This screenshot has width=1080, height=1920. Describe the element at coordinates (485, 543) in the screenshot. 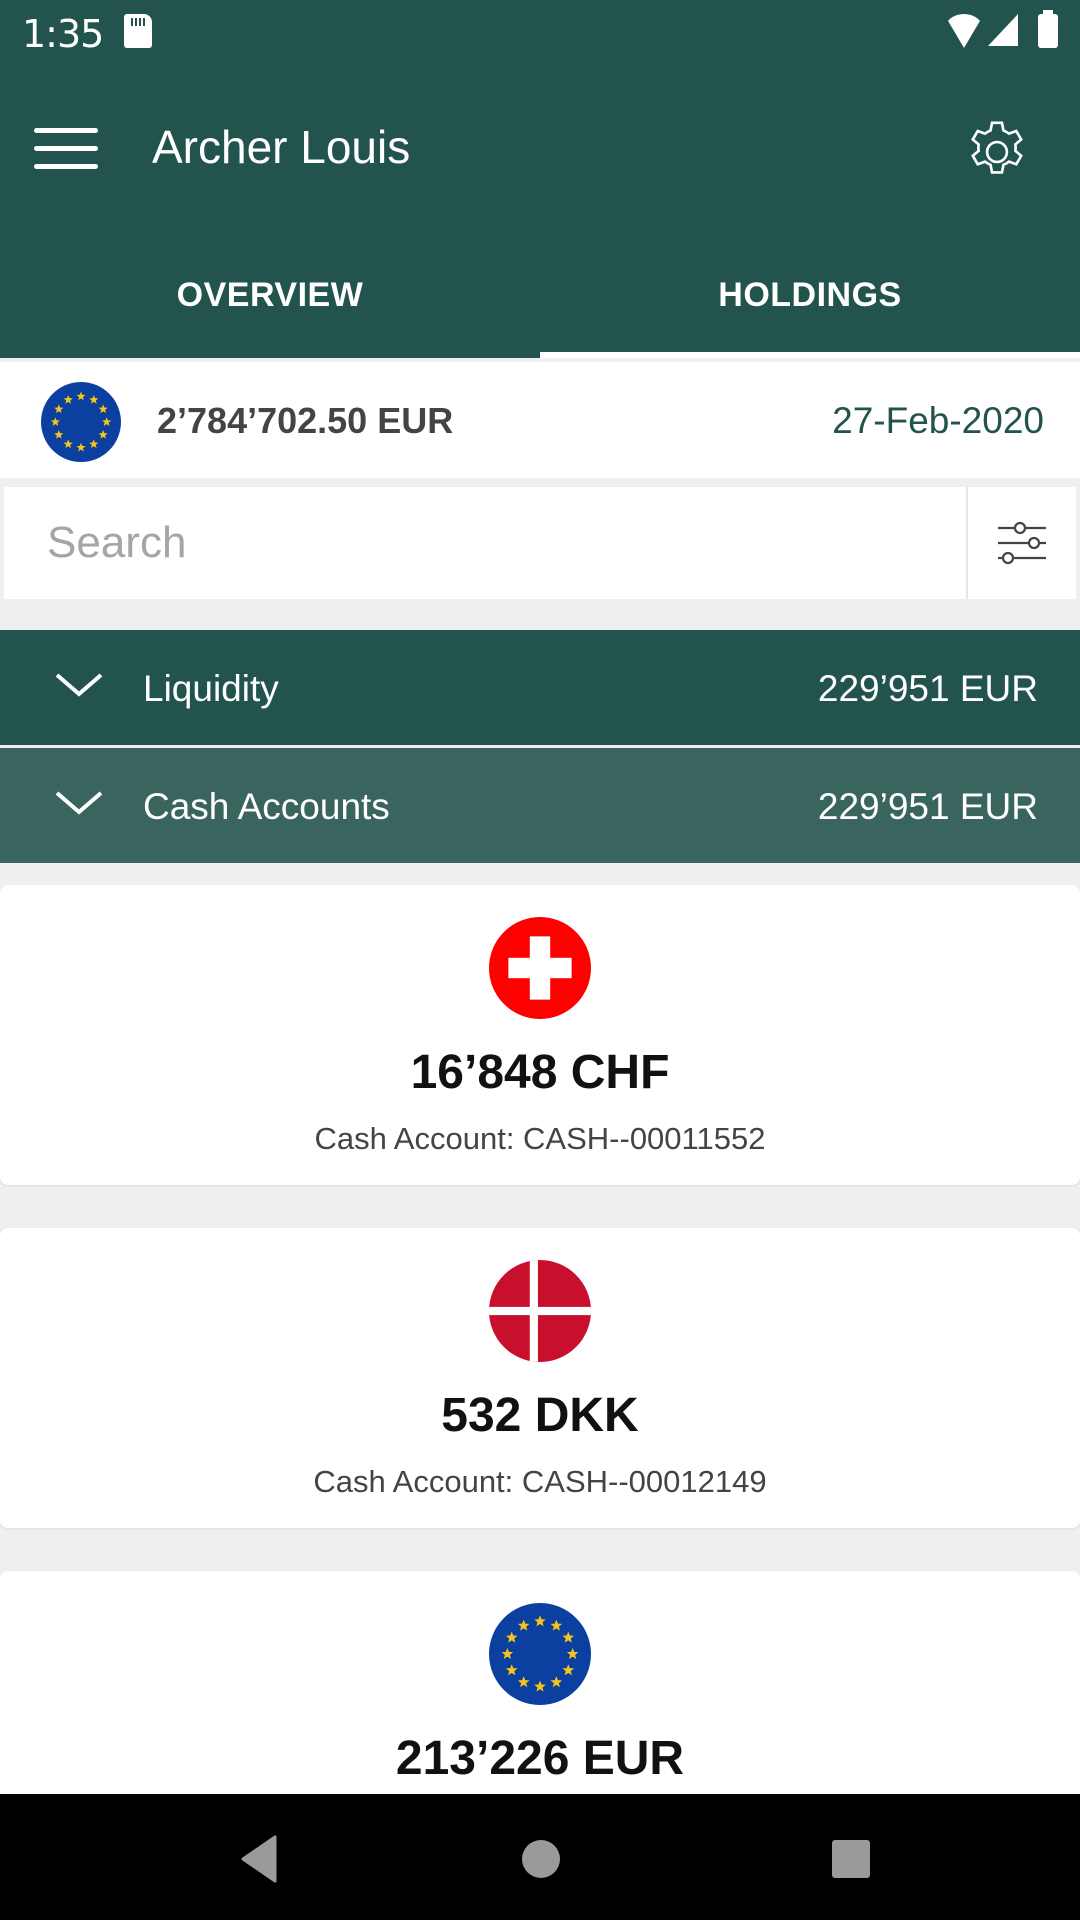

I see `search-input` at that location.